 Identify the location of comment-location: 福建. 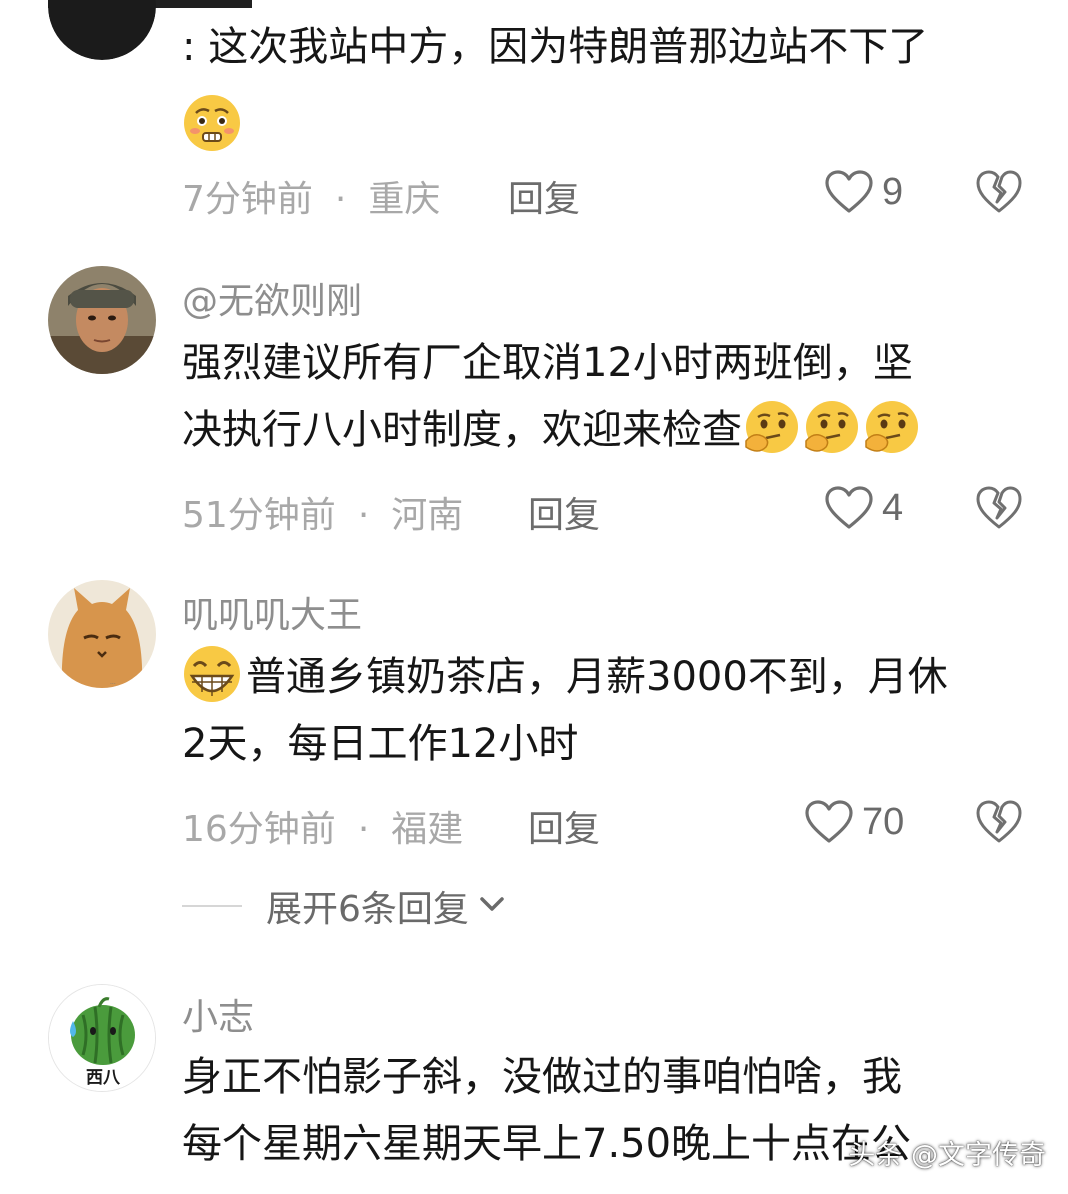
(427, 829).